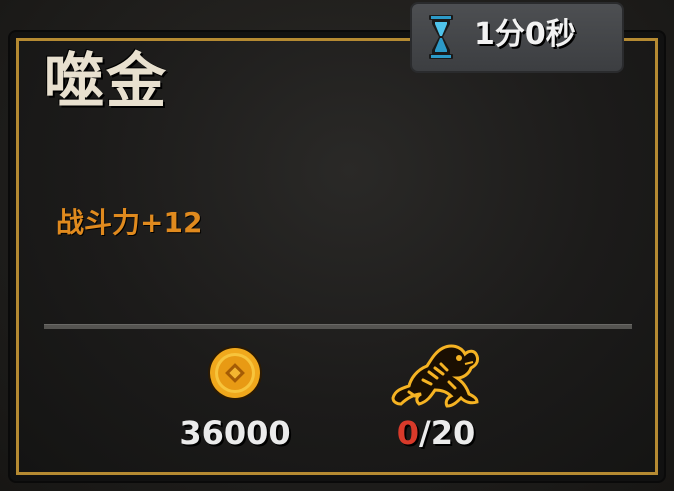 The height and width of the screenshot is (491, 674). Describe the element at coordinates (338, 326) in the screenshot. I see `divider` at that location.